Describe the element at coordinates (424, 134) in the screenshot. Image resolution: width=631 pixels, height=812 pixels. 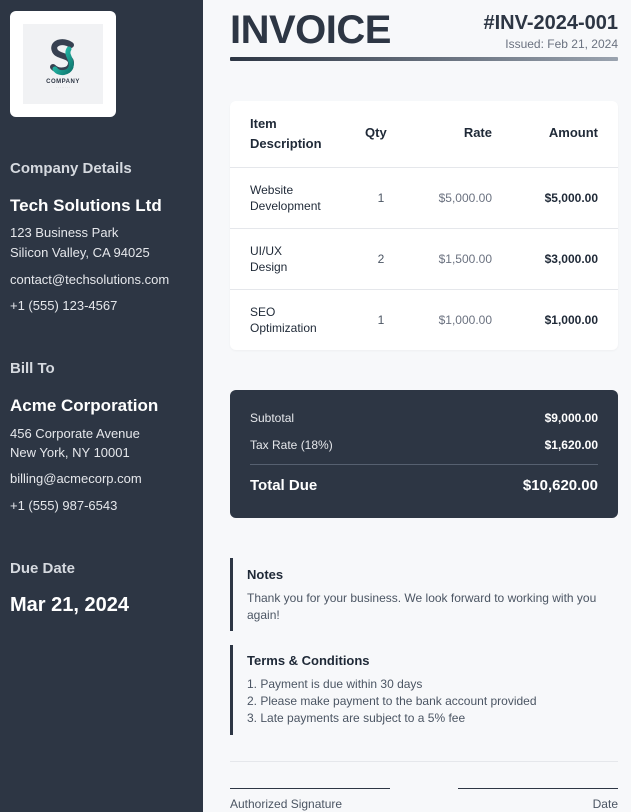
I see `table-header: Item Description Qty Rate Amount` at that location.